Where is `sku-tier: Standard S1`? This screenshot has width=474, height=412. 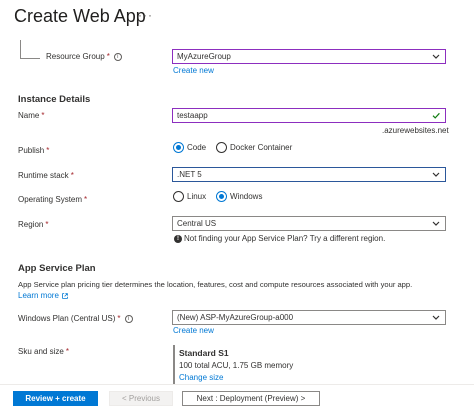 sku-tier: Standard S1 is located at coordinates (204, 353).